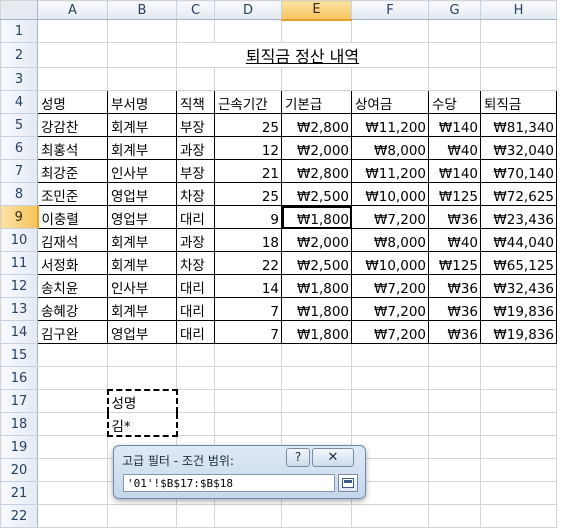 Image resolution: width=568 pixels, height=528 pixels. I want to click on advanced-filter-criteria-dialog: 고급 필터 - 조건 범위: ? ✕, so click(239, 472).